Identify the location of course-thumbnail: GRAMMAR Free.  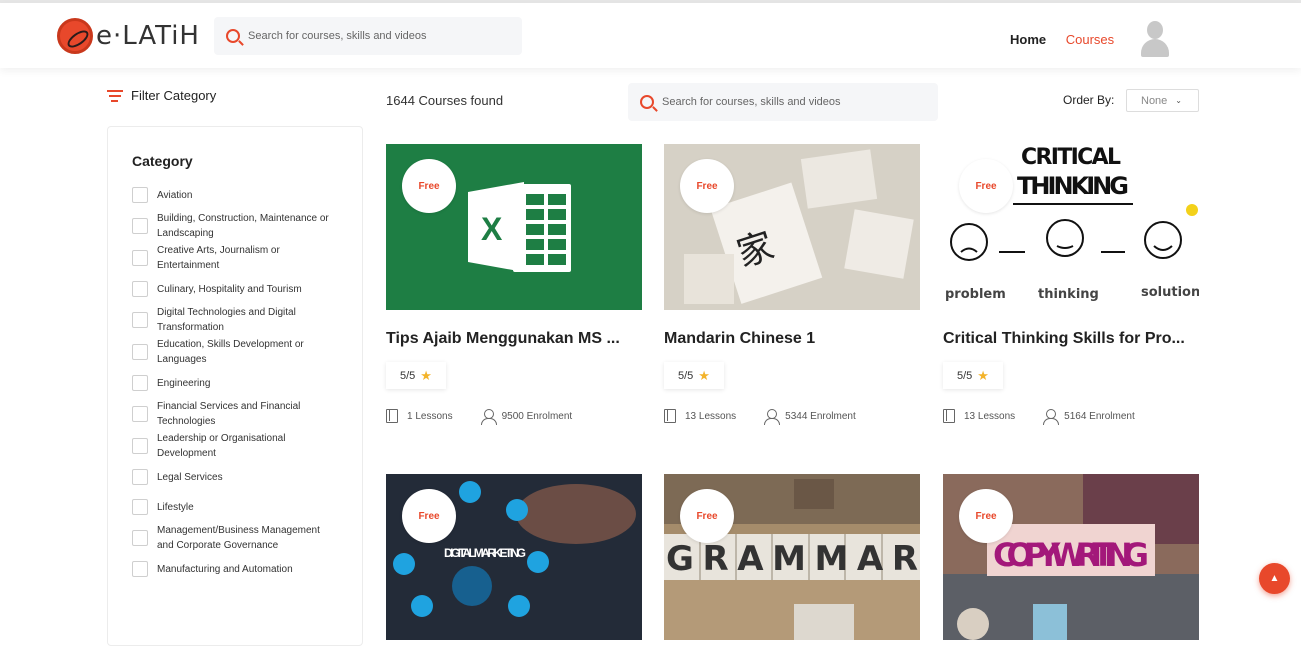
(792, 557).